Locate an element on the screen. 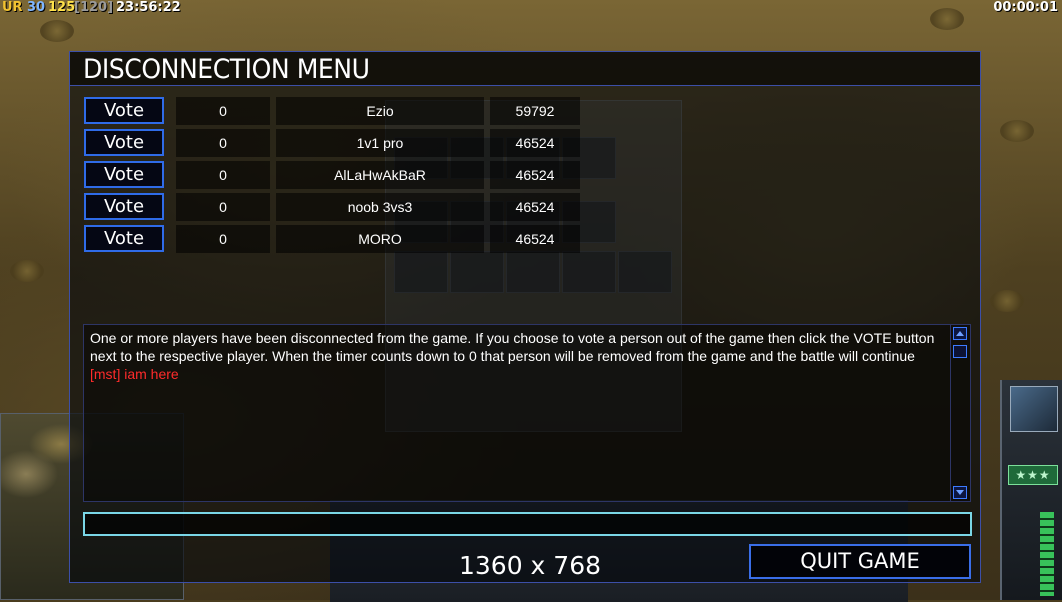 This screenshot has width=1062, height=602. general-powers-icon is located at coordinates (1034, 409).